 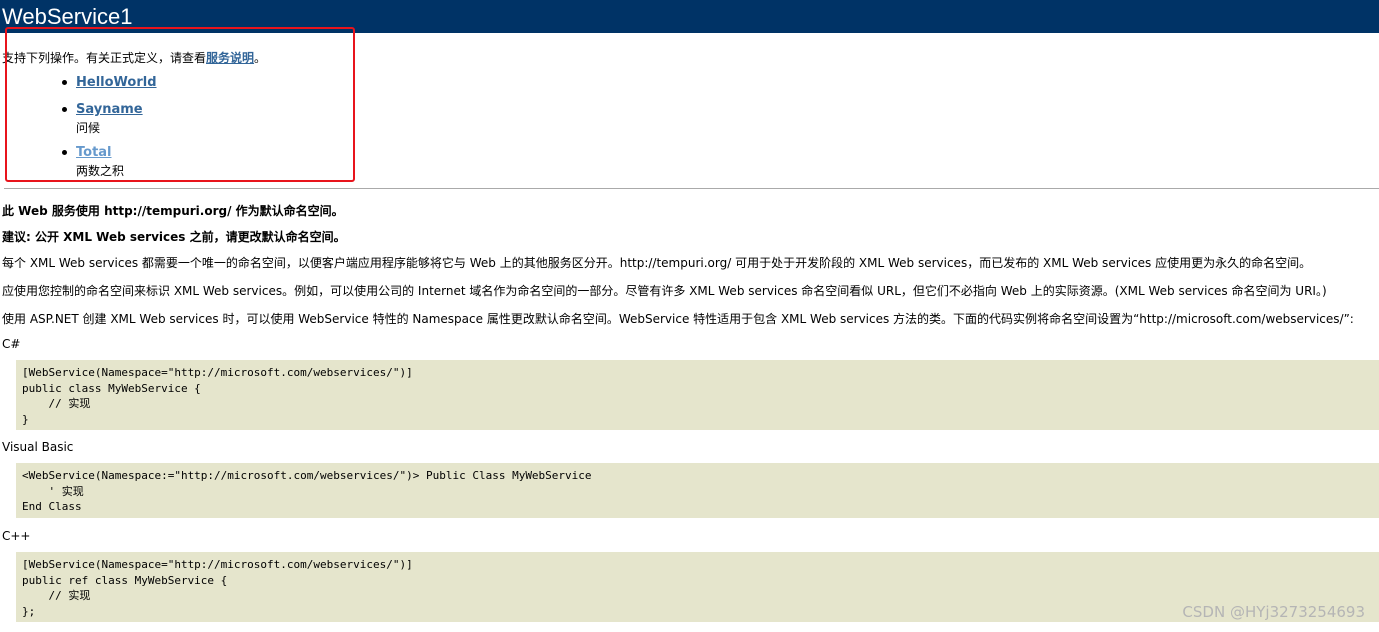 I want to click on divider, so click(x=691, y=188).